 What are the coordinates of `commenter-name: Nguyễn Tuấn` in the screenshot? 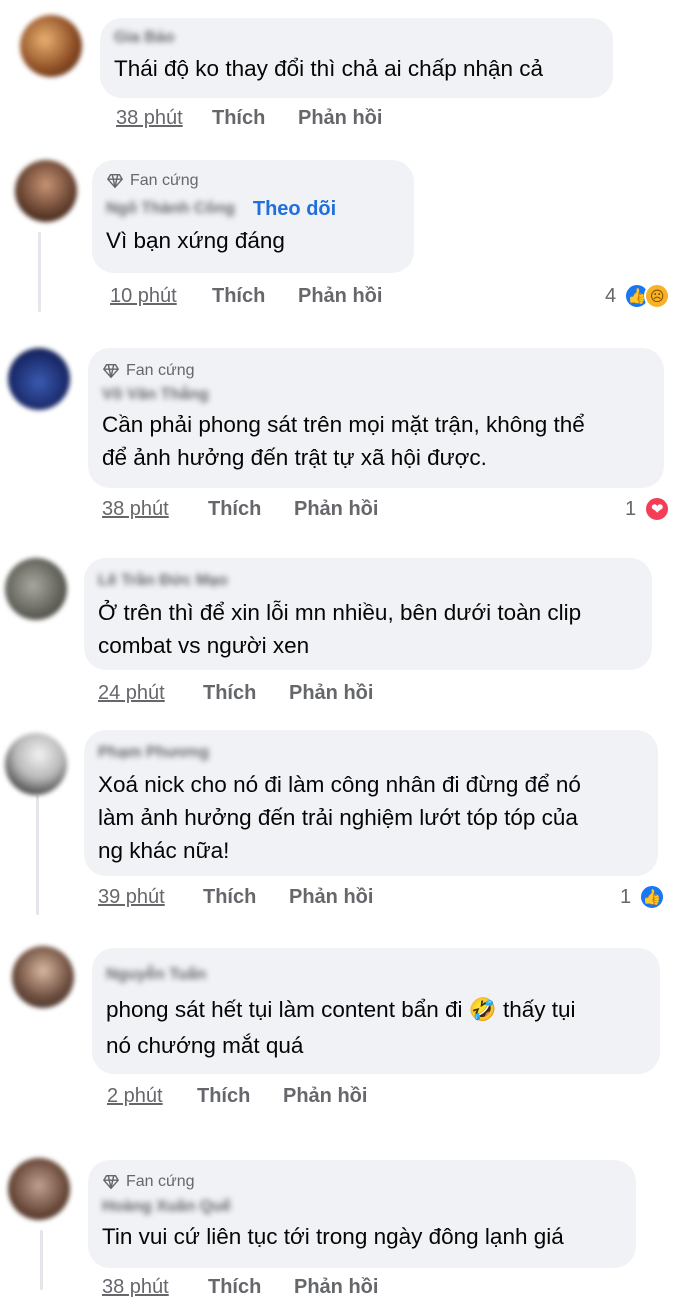 It's located at (156, 975).